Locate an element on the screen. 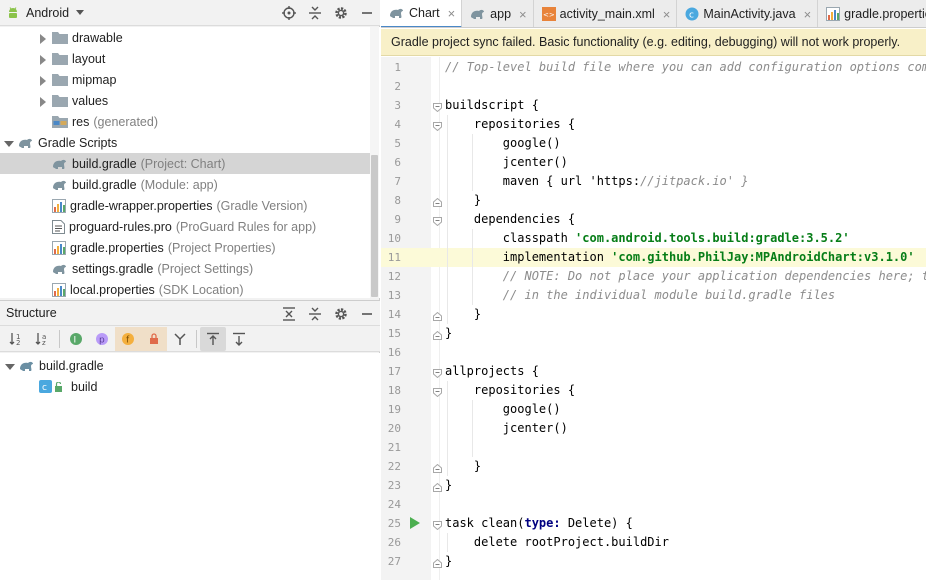 This screenshot has height=580, width=926. settings-button is located at coordinates (341, 13).